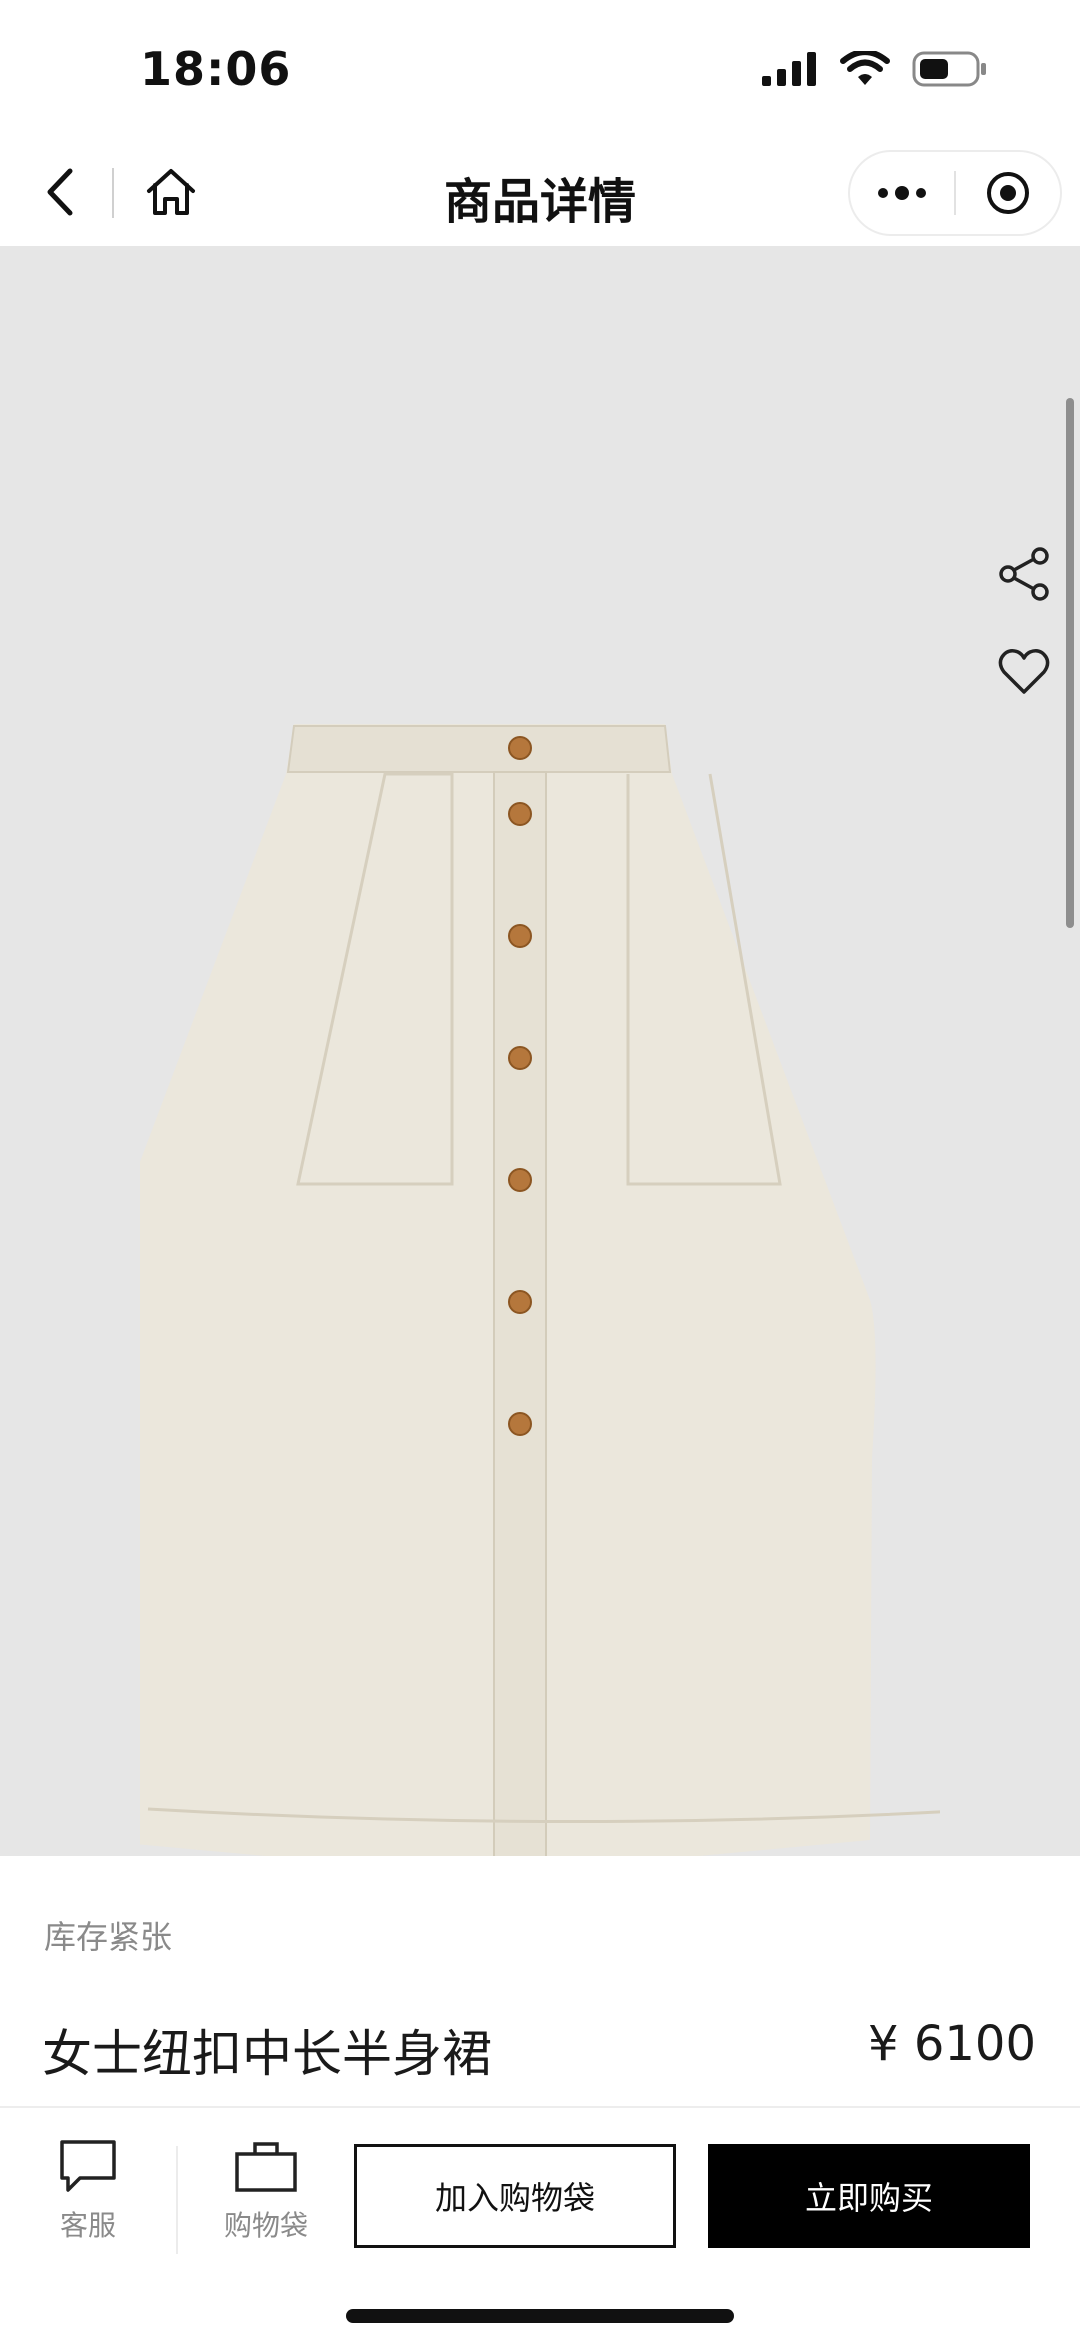 This screenshot has width=1080, height=2341. I want to click on status-bar: 18:06, so click(540, 70).